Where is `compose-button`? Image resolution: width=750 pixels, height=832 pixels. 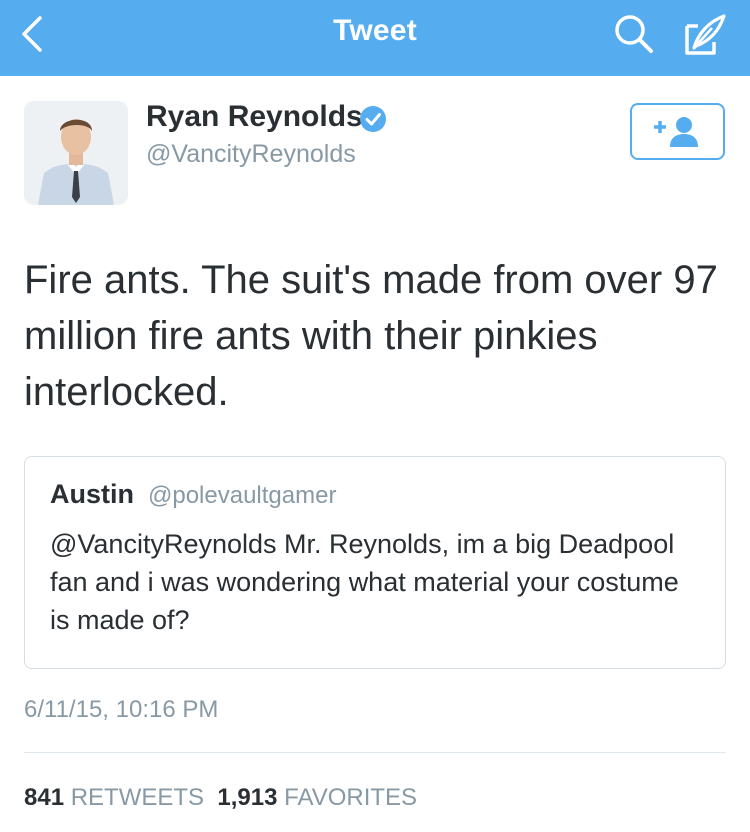 compose-button is located at coordinates (705, 35).